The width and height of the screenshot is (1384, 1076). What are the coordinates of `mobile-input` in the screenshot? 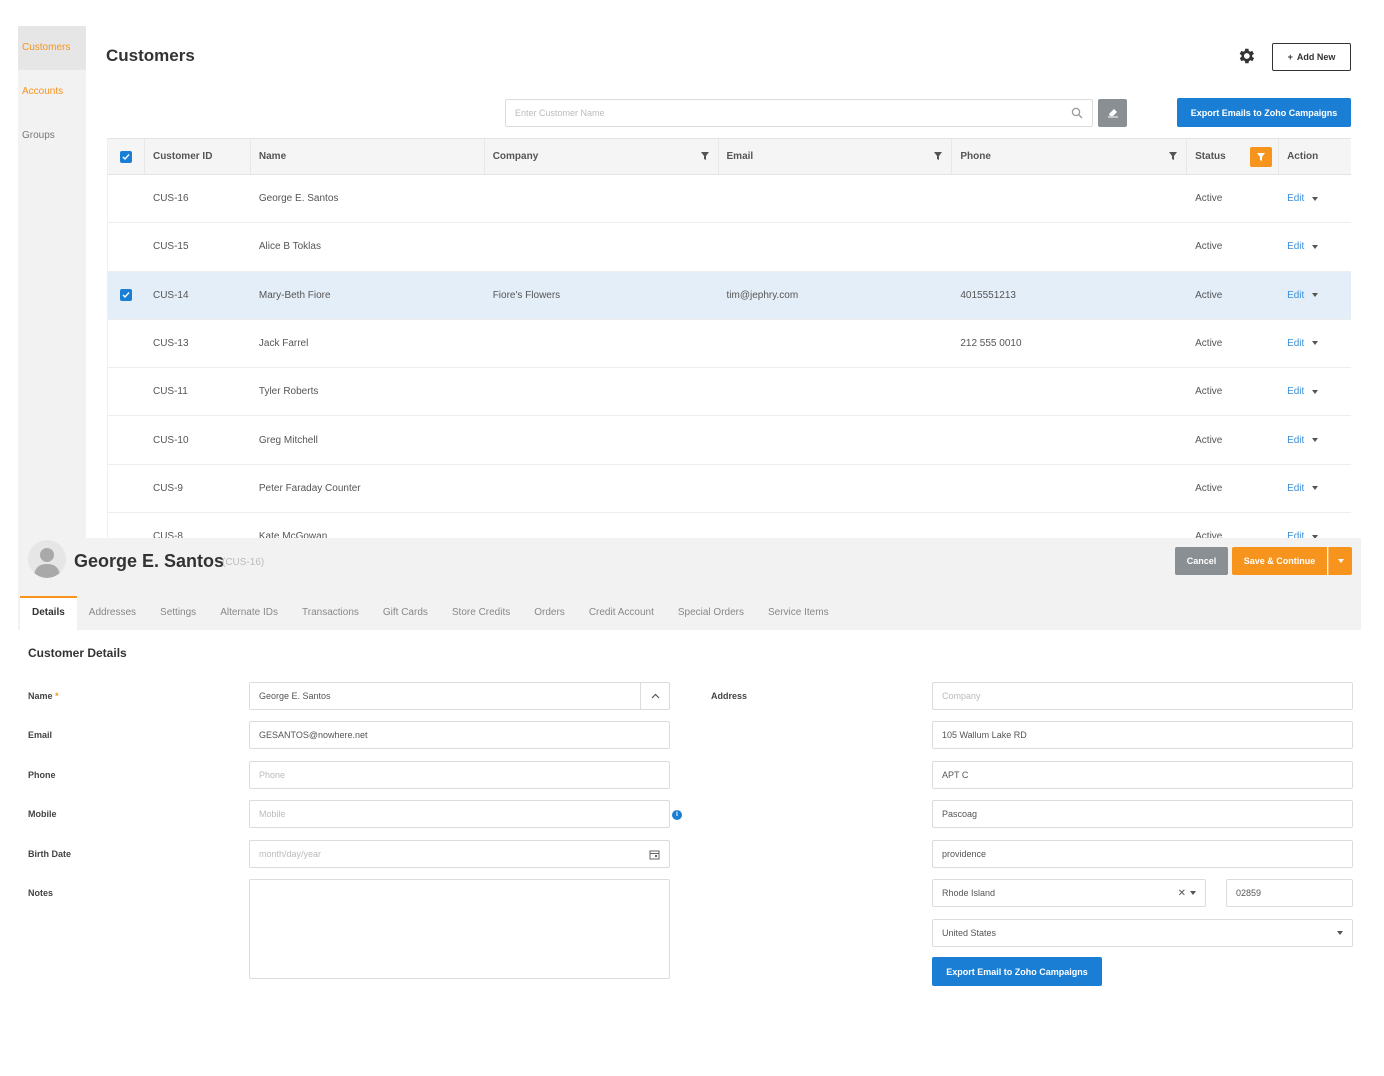 It's located at (459, 814).